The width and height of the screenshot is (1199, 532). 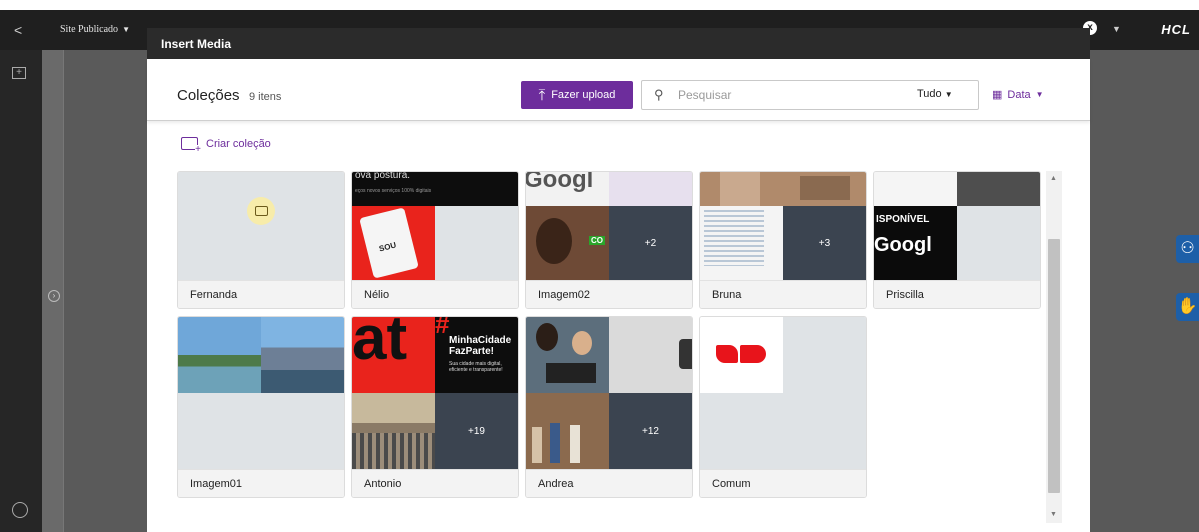 I want to click on filter-value: Tudo, so click(x=929, y=94).